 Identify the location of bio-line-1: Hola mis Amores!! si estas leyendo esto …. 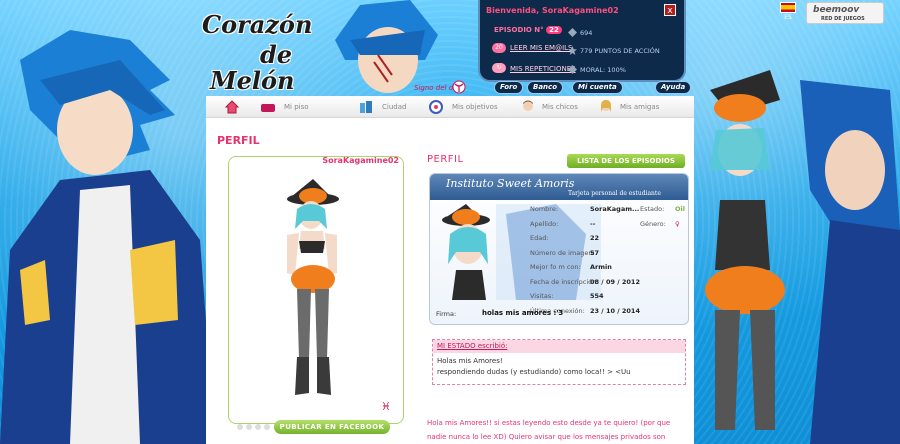
(549, 423).